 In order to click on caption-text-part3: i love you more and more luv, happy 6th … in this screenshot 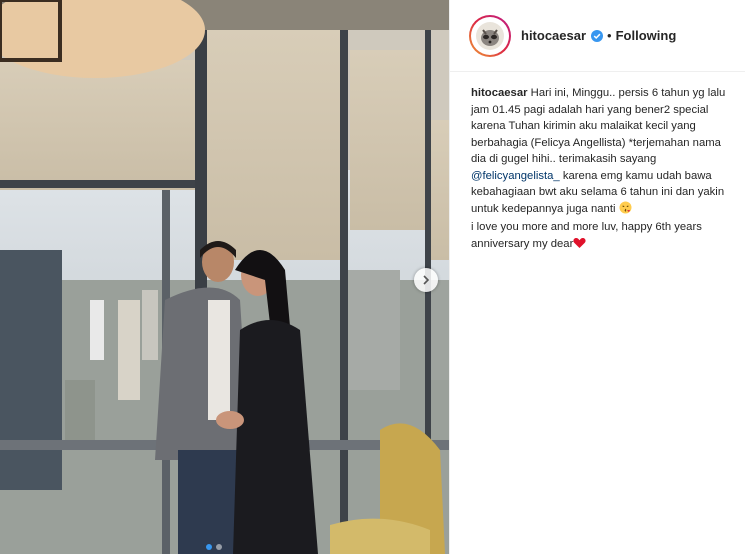, I will do `click(586, 235)`.